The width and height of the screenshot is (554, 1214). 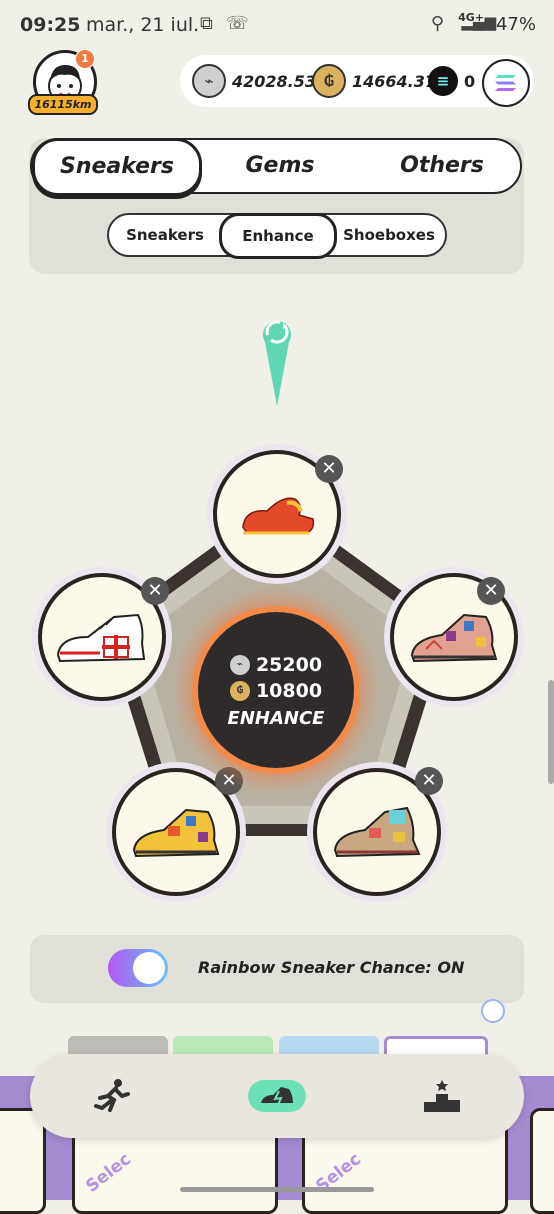 I want to click on gst-balance: ⌁ 42028.53, so click(x=254, y=81).